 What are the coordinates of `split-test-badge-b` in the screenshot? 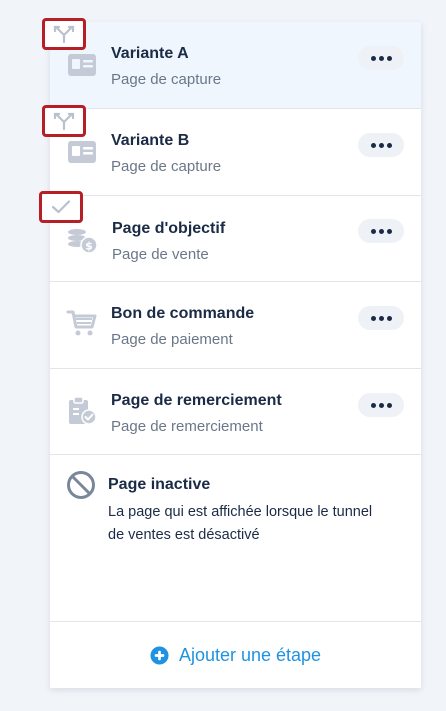 It's located at (64, 121).